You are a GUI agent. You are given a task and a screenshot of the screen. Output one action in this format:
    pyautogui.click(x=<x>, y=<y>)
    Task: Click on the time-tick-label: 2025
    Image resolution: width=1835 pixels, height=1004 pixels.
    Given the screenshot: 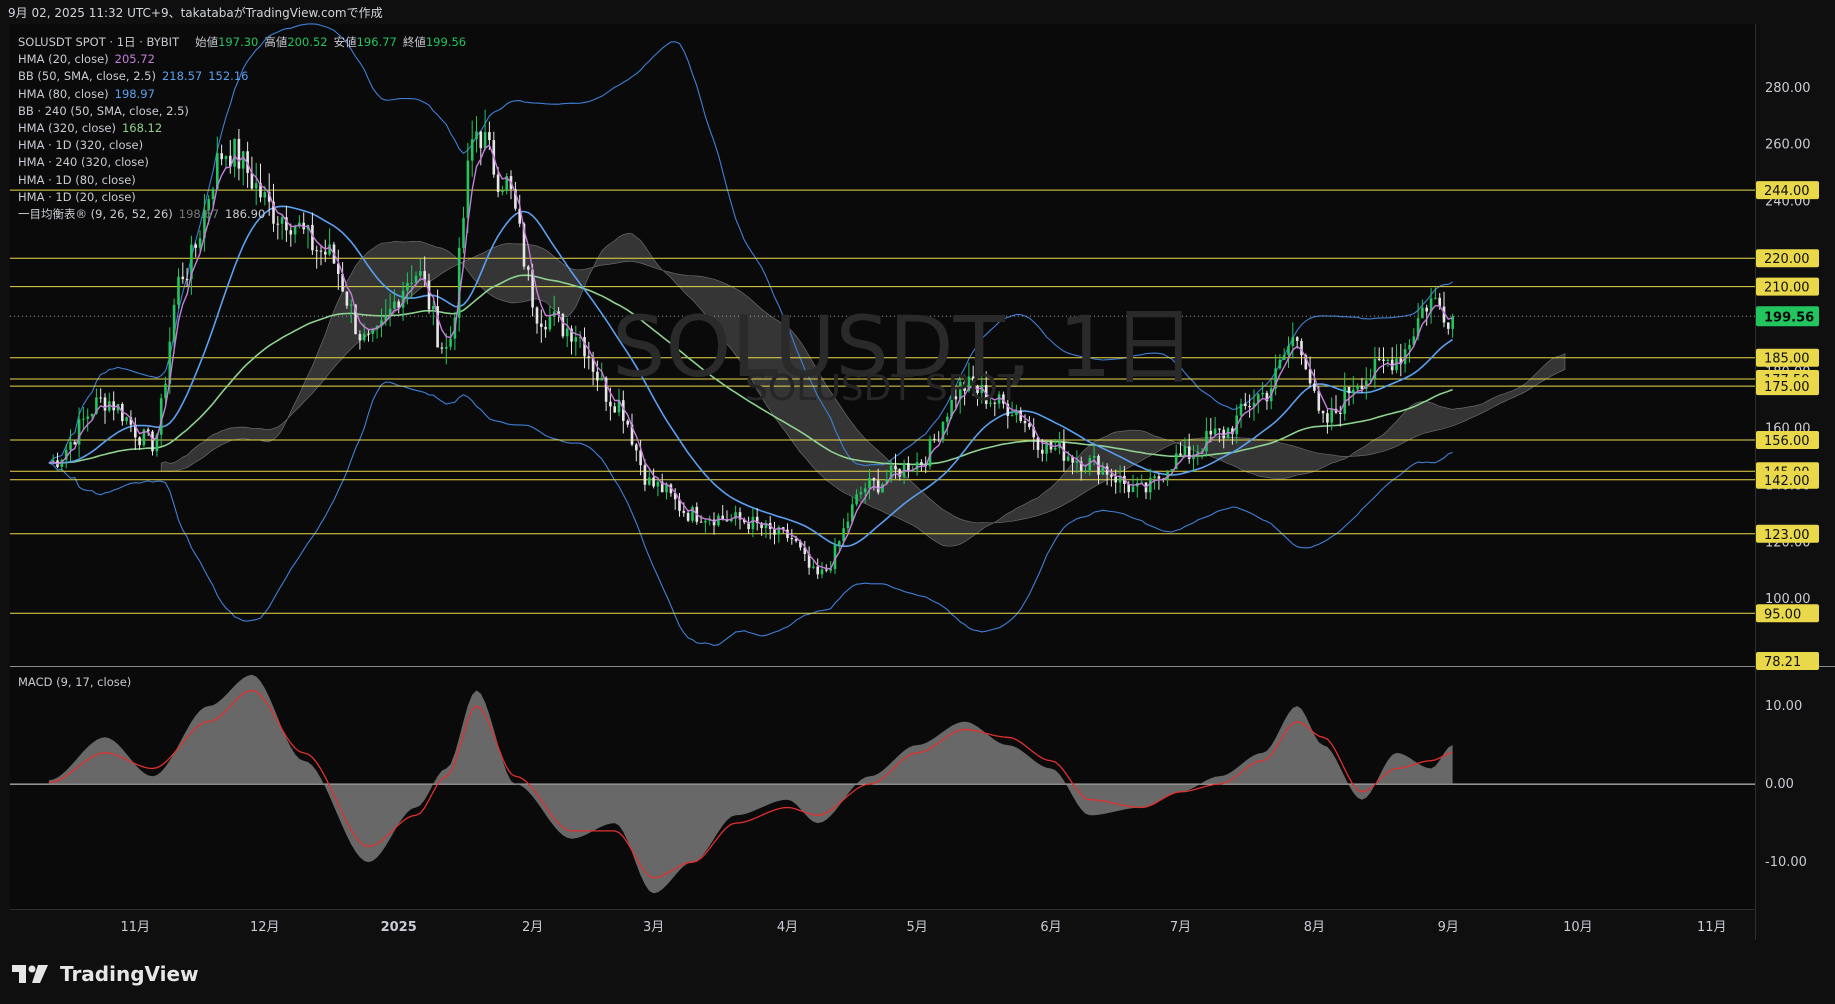 What is the action you would take?
    pyautogui.click(x=399, y=927)
    